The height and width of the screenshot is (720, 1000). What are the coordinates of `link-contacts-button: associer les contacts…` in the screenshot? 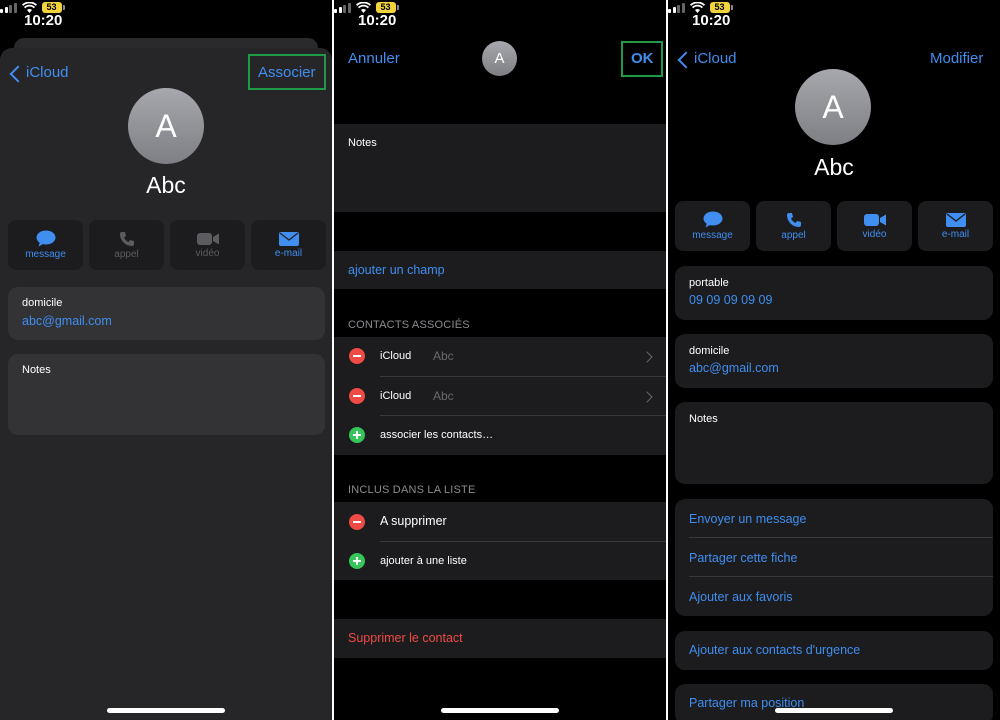 It's located at (436, 435).